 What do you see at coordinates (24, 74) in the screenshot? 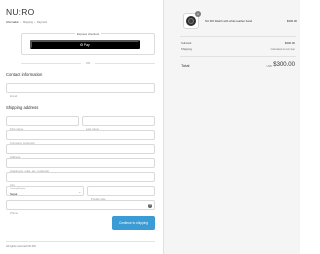
I see `contact-information-title: Contact information` at bounding box center [24, 74].